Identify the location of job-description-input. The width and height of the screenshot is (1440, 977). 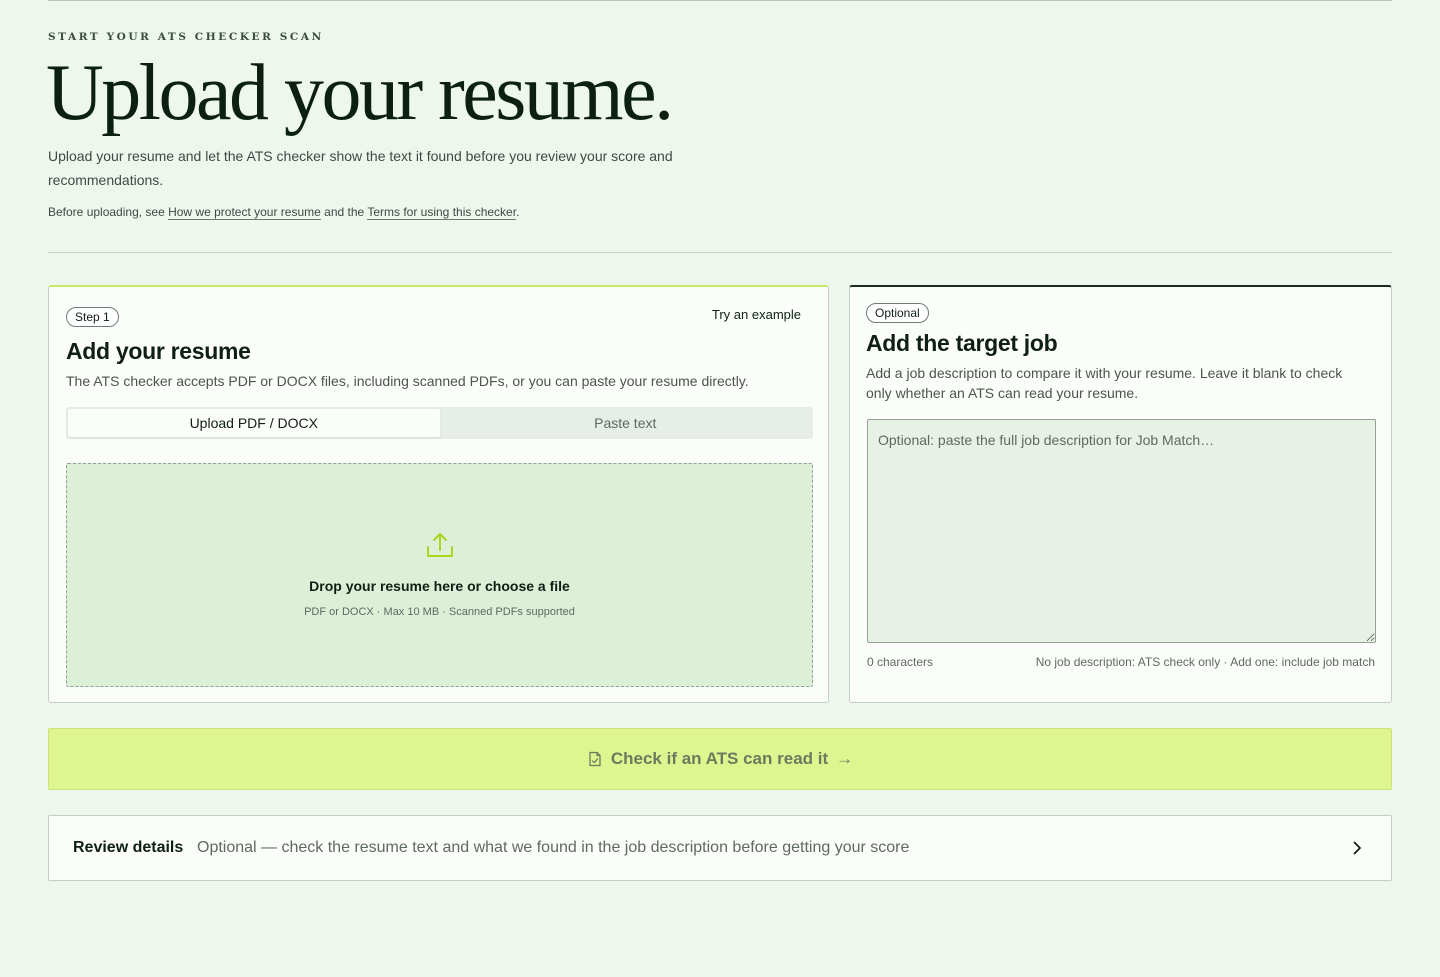
(1121, 531).